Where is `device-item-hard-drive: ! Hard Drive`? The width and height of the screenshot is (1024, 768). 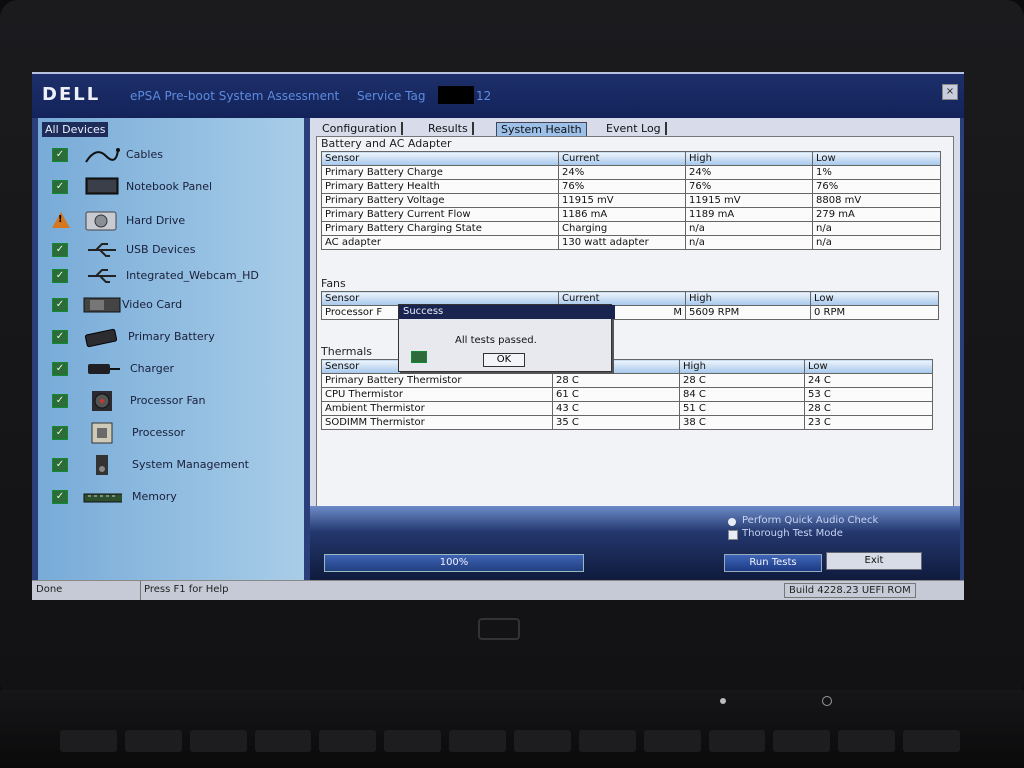
device-item-hard-drive: ! Hard Drive is located at coordinates (171, 223).